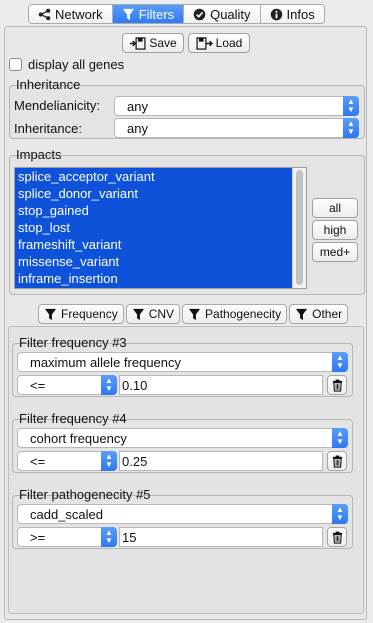  I want to click on inheritance-value: any, so click(137, 128).